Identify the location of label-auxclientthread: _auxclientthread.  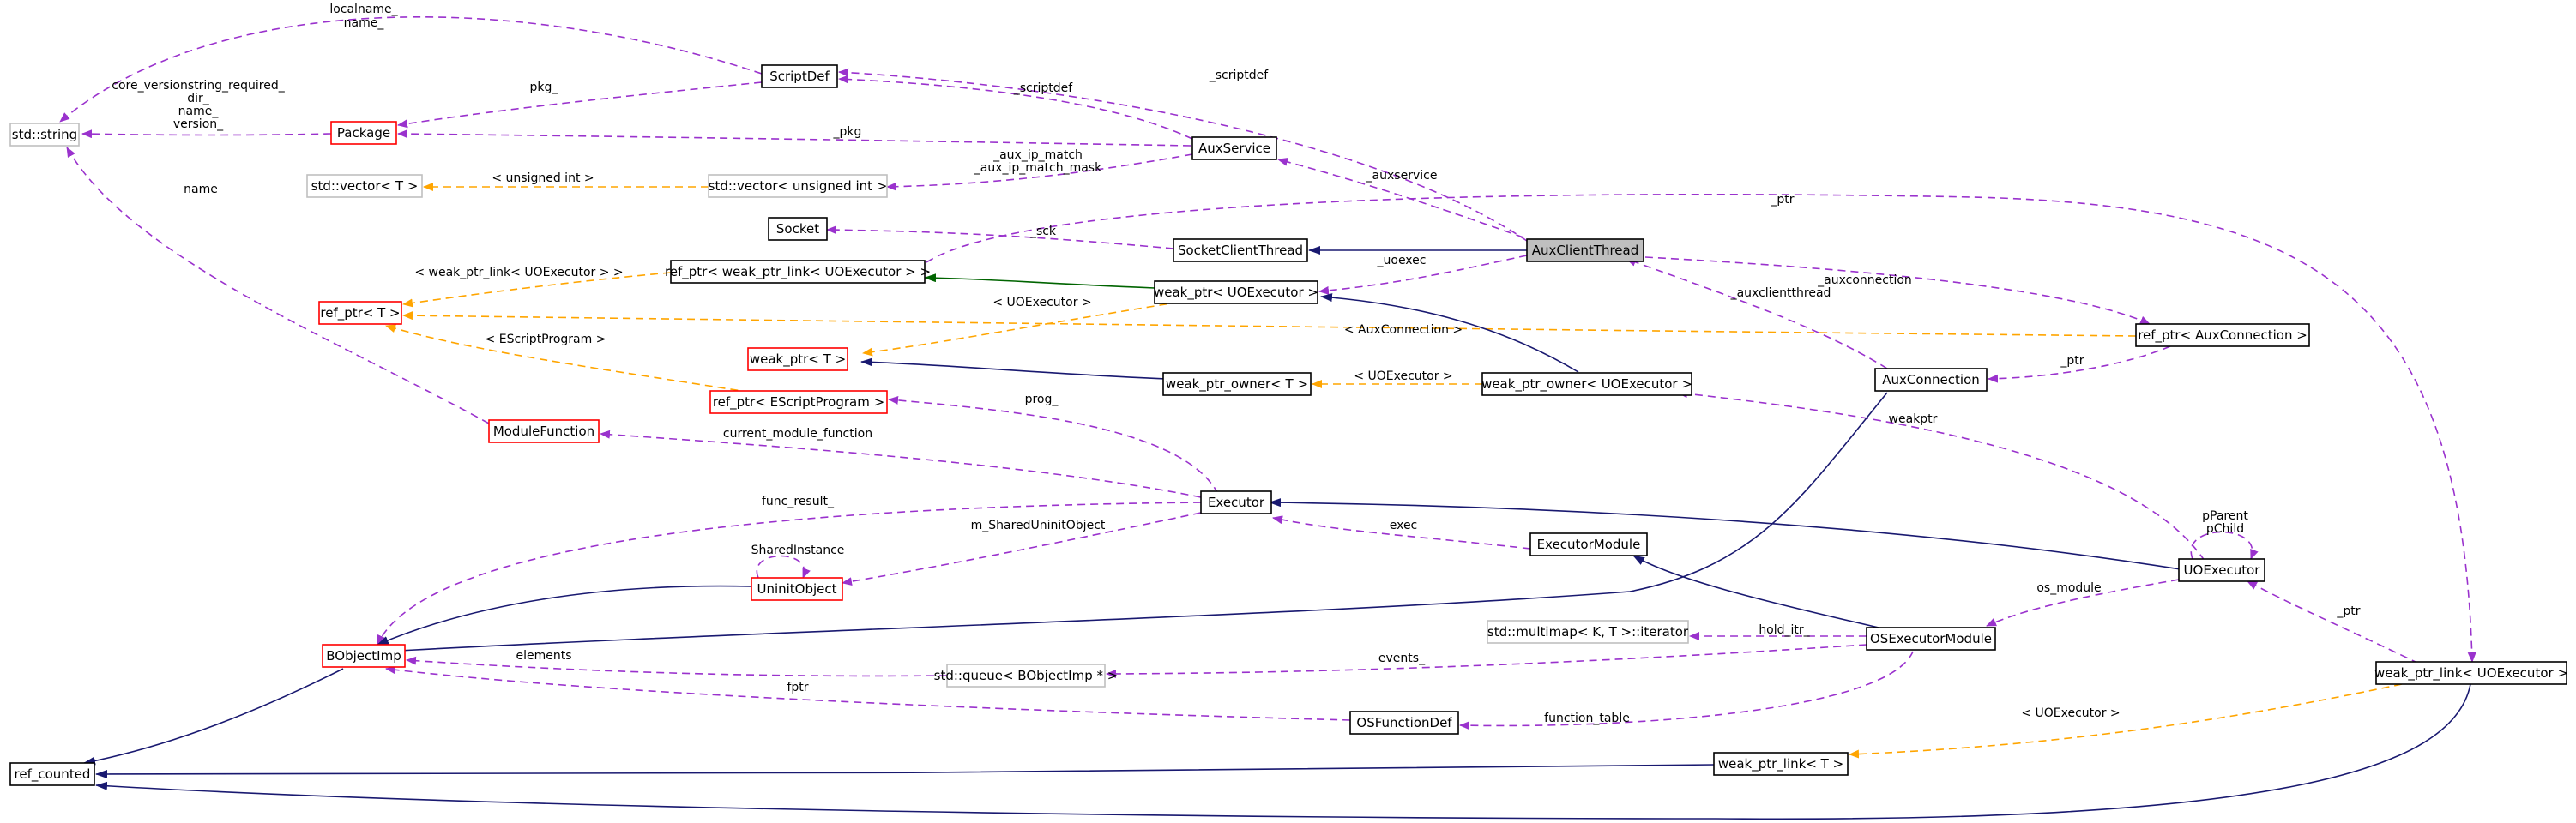
(1780, 293).